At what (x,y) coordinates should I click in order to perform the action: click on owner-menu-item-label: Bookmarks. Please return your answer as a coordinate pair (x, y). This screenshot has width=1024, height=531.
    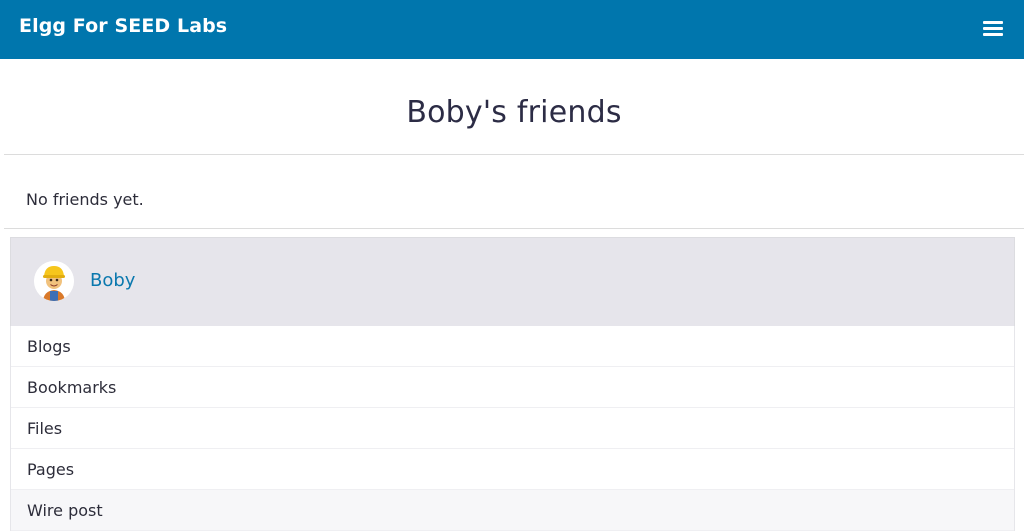
    Looking at the image, I should click on (72, 387).